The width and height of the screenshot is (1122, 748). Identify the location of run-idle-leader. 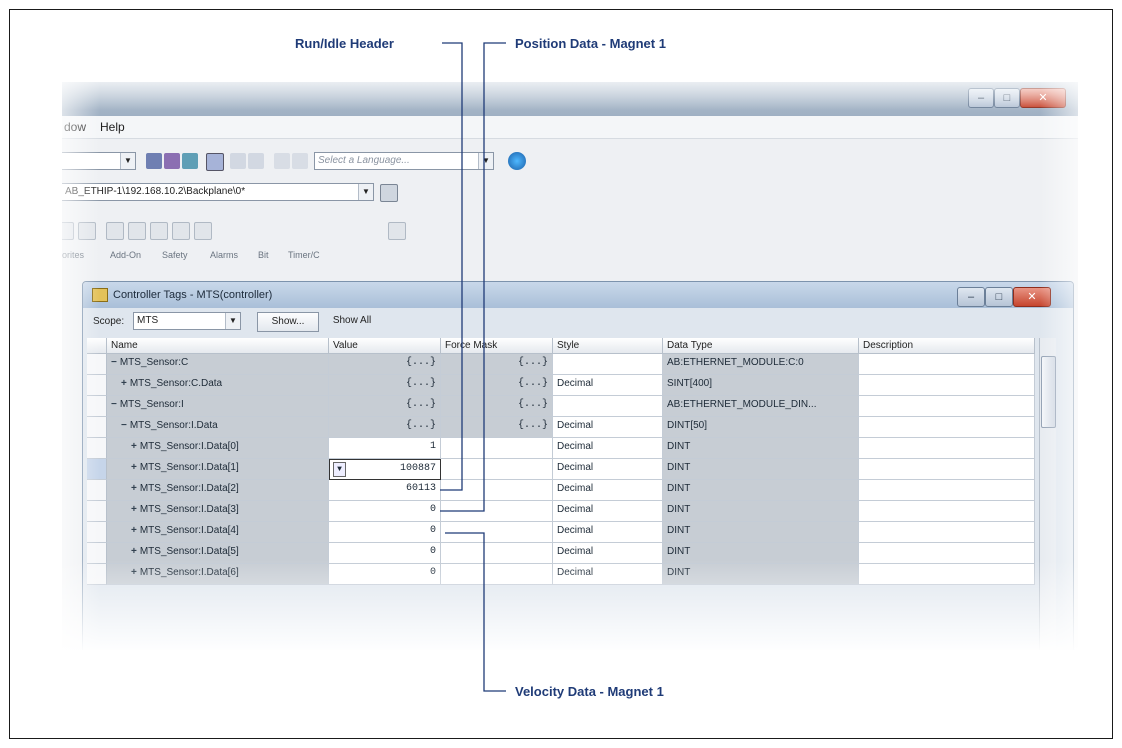
(451, 266).